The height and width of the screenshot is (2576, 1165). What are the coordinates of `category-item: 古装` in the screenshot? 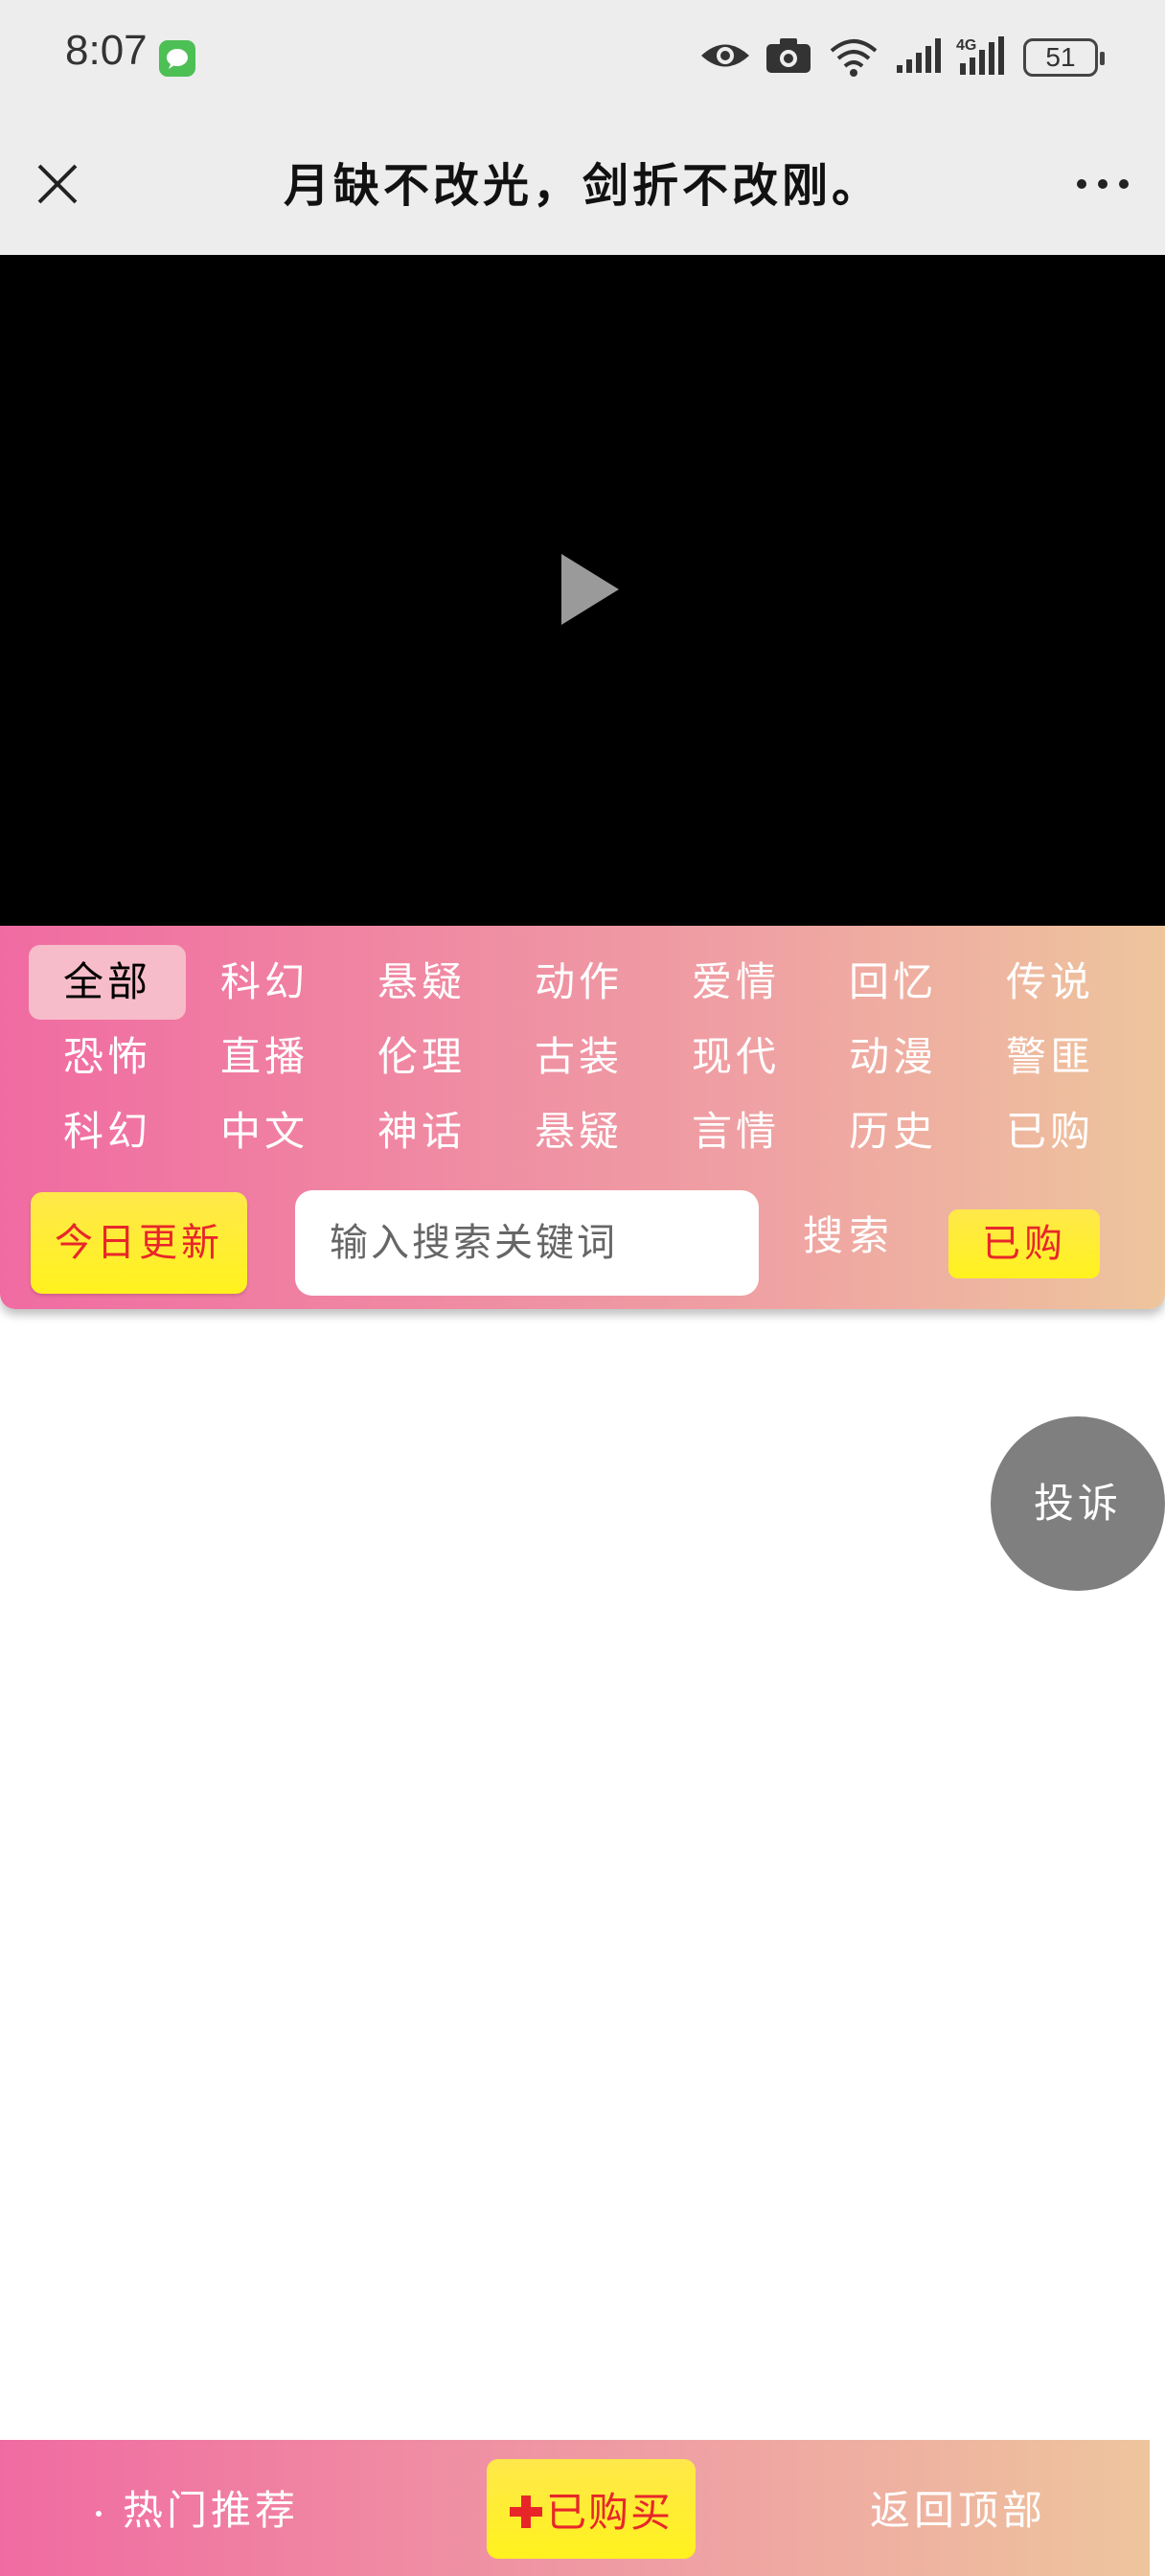 It's located at (578, 1057).